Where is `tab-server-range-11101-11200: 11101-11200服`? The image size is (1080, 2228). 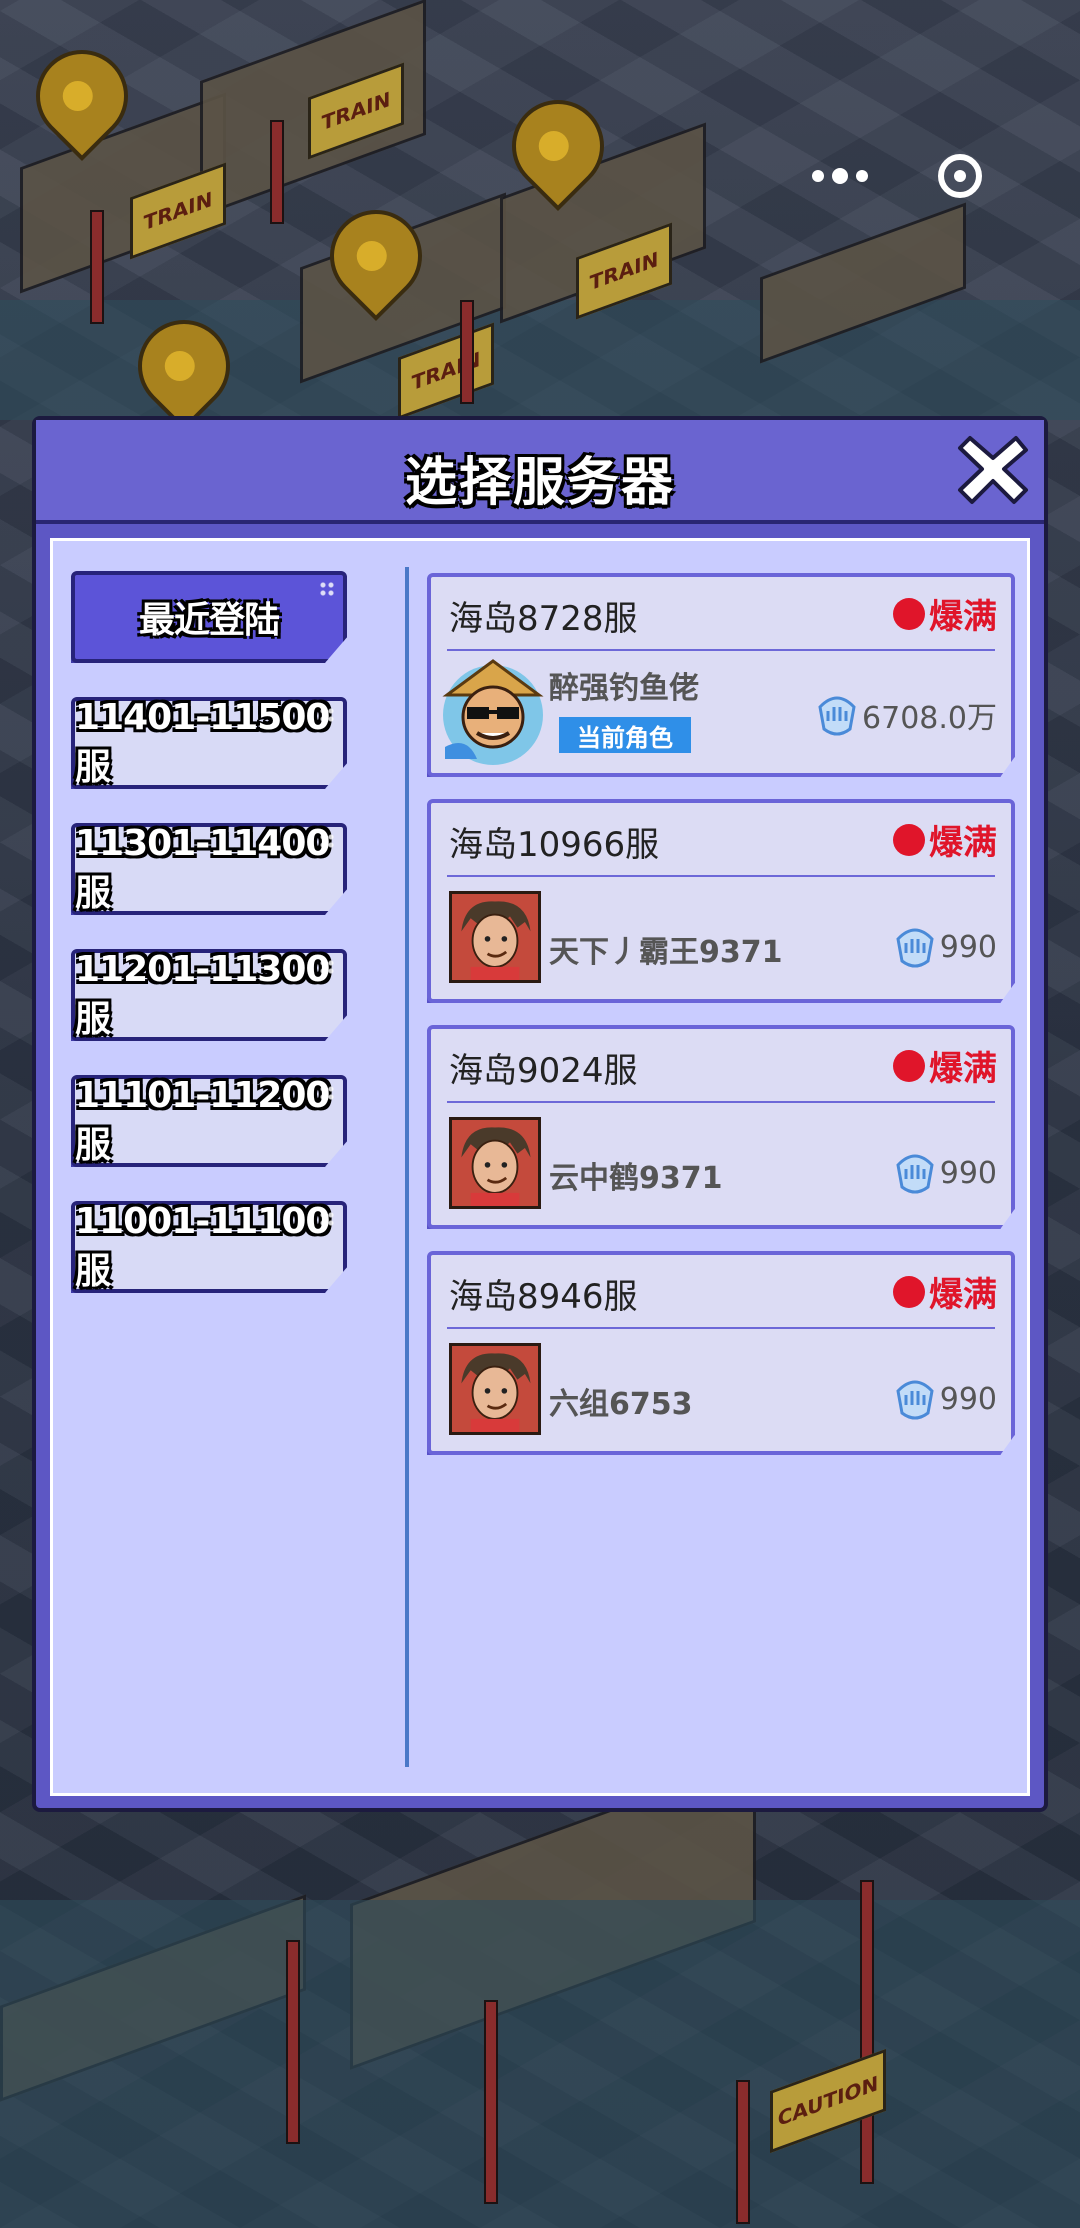 tab-server-range-11101-11200: 11101-11200服 is located at coordinates (209, 1121).